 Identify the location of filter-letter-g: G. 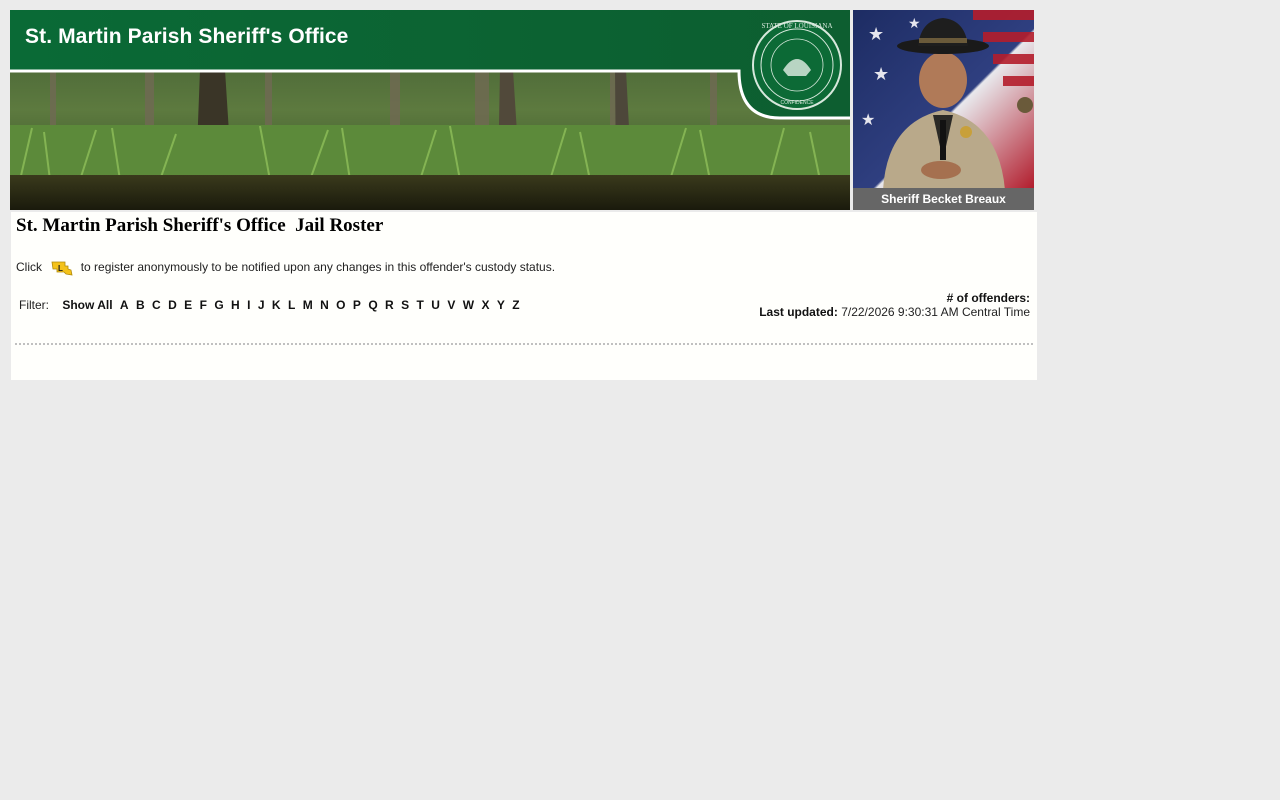
(218, 305).